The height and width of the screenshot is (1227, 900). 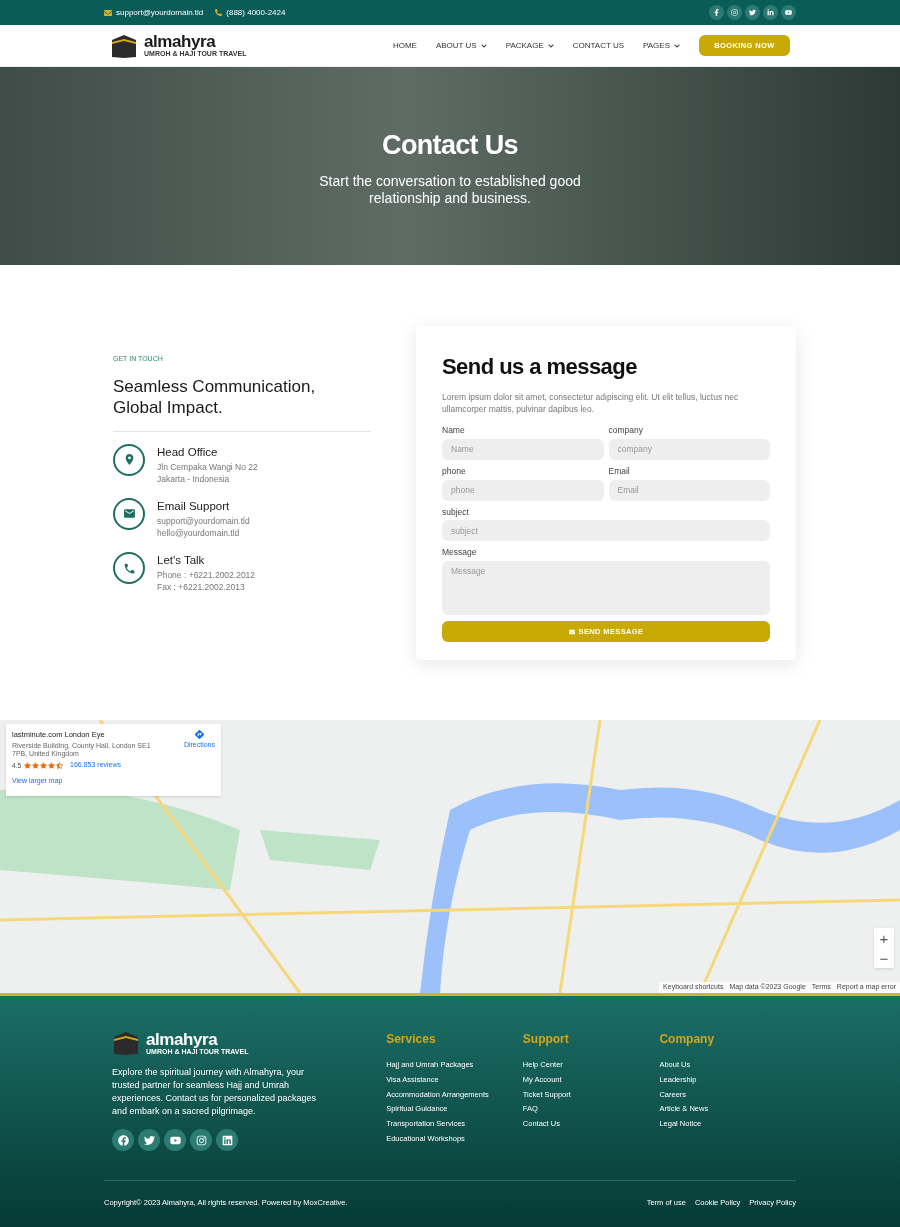 I want to click on nav-link: PAGES, so click(x=661, y=45).